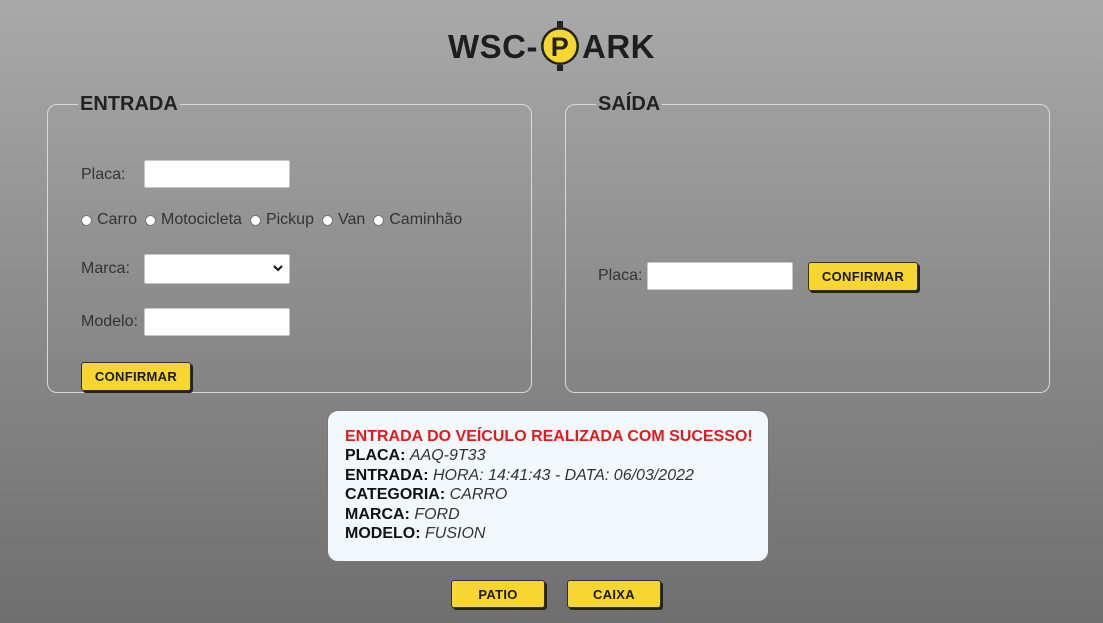  What do you see at coordinates (351, 219) in the screenshot?
I see `category-label: Van` at bounding box center [351, 219].